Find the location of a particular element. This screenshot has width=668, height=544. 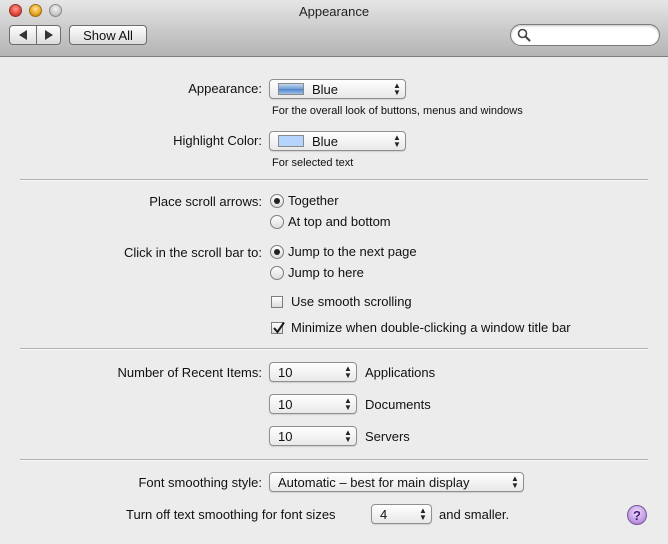

recent-servers-value: 10 is located at coordinates (285, 436).